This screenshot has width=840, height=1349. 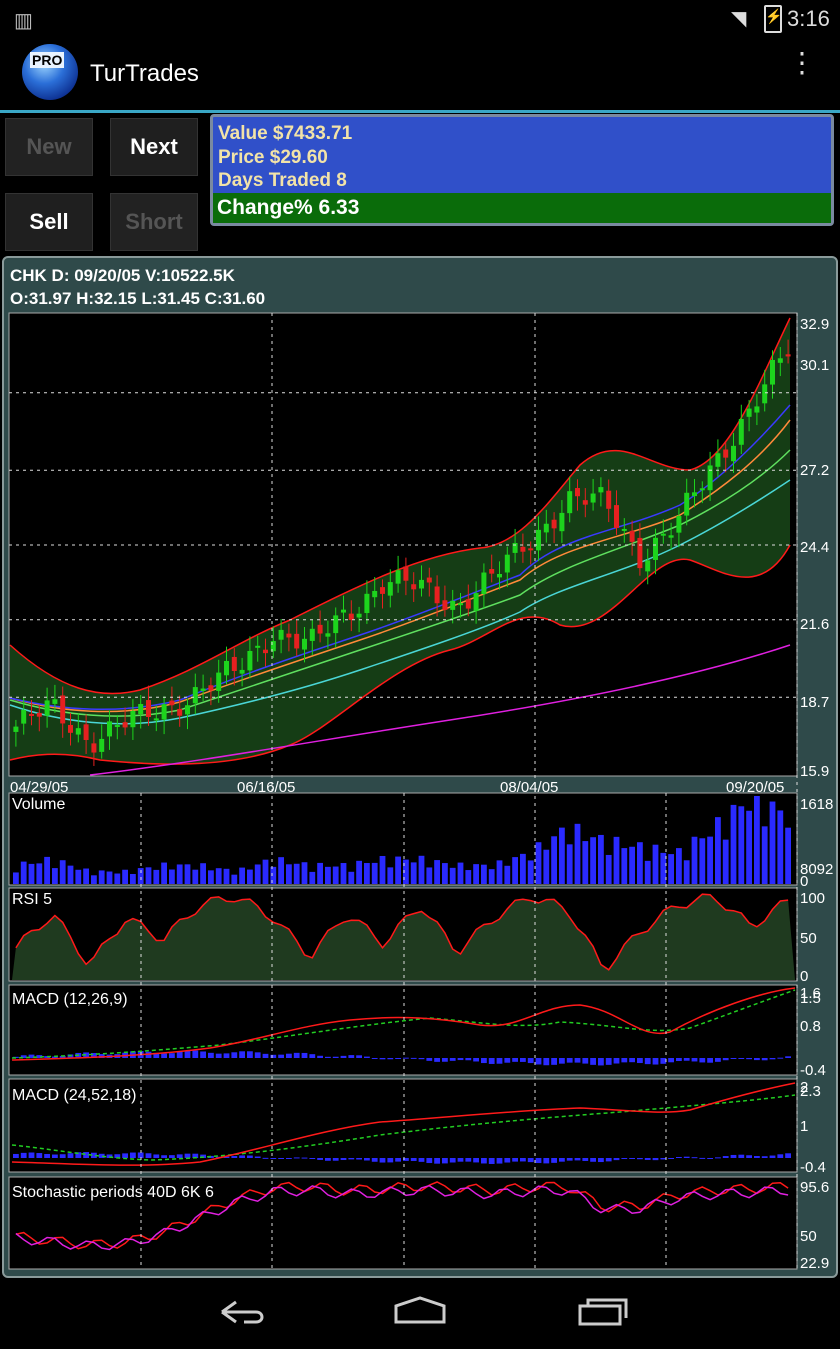 I want to click on macd2-ytick: -0.4, so click(x=813, y=1167).